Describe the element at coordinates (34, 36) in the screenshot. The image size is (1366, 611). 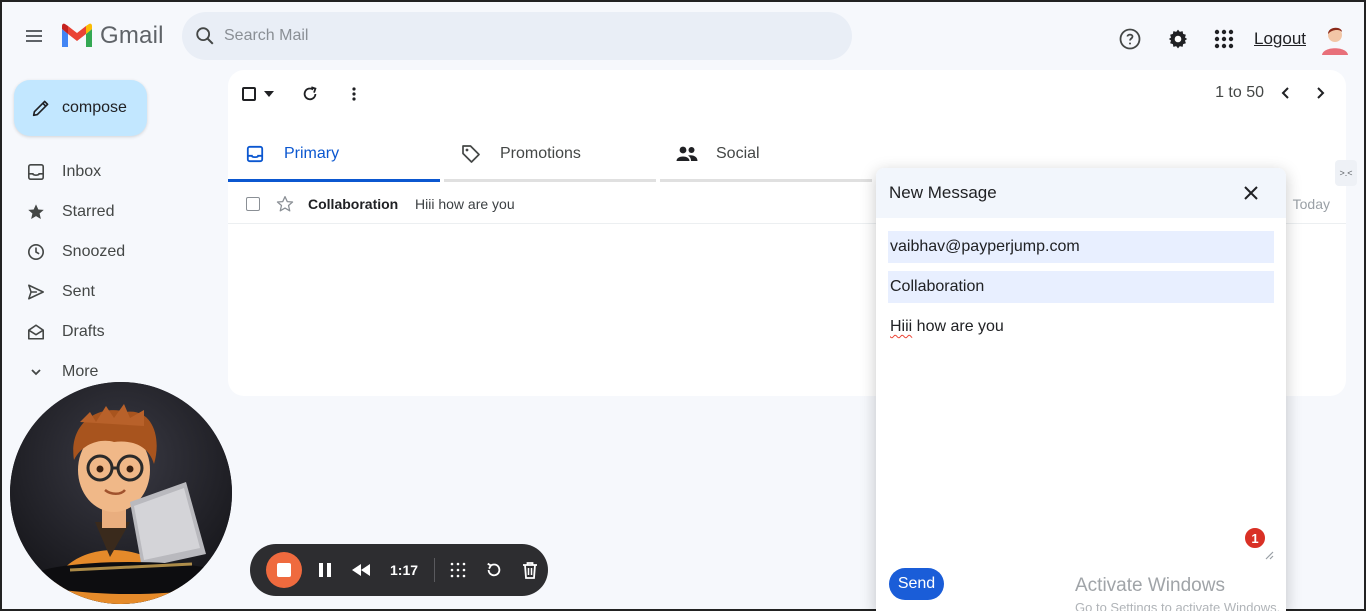
I see `main-menu-icon` at that location.